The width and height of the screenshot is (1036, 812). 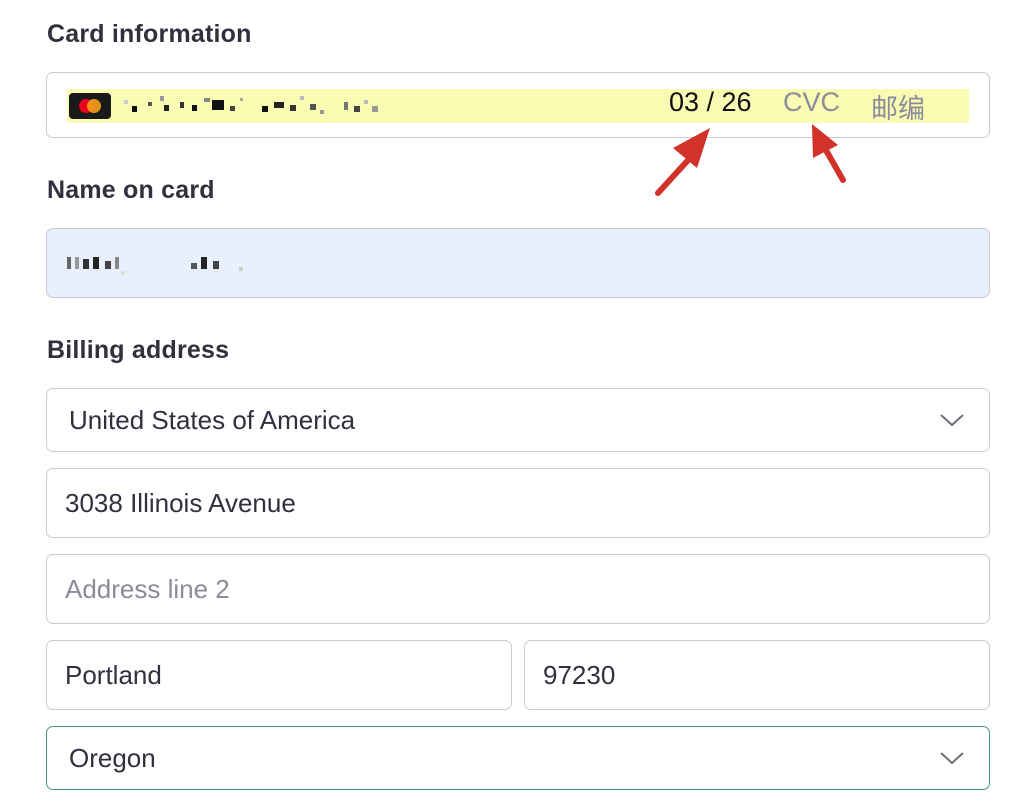 I want to click on state-select: Oregon, so click(x=518, y=758).